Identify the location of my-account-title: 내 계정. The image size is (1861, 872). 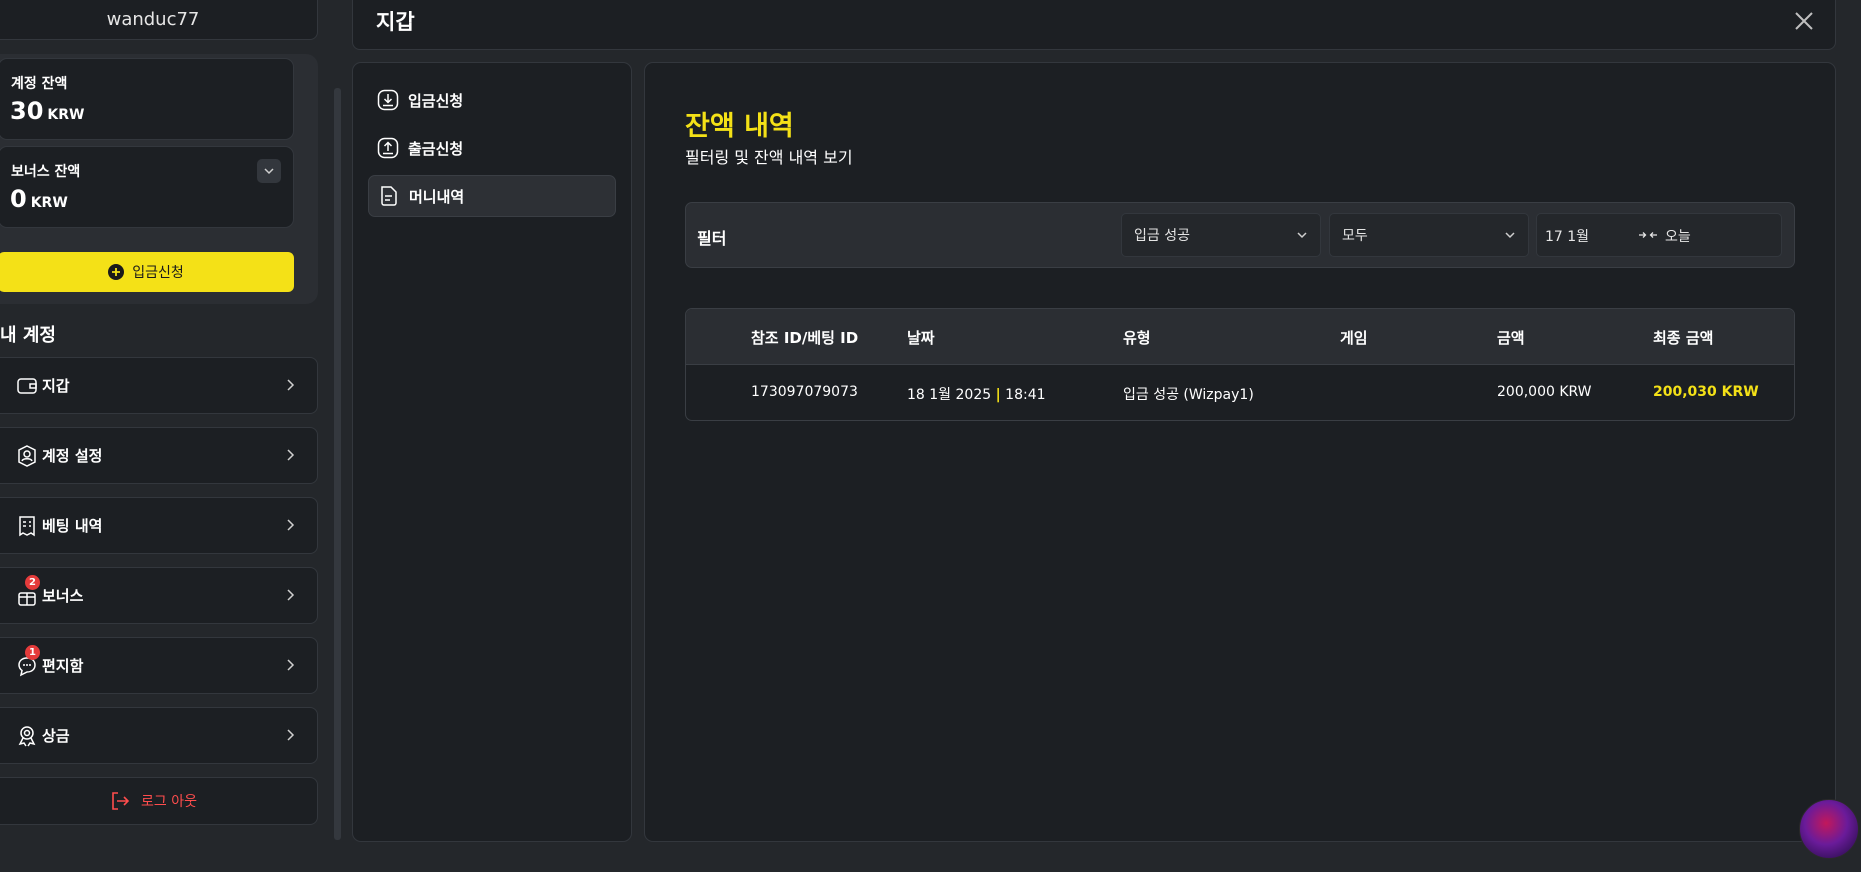
(28, 335).